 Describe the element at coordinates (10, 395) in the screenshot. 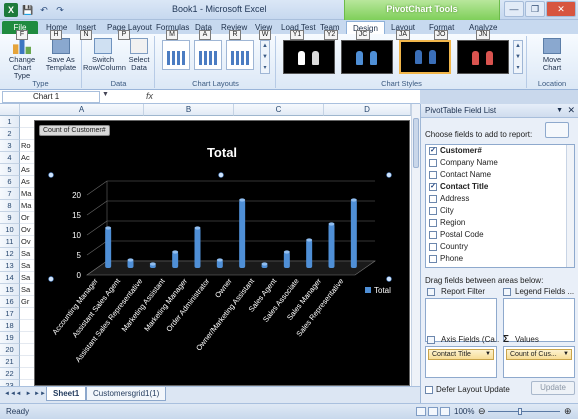

I see `first-sheet-icon: ◄◄` at that location.